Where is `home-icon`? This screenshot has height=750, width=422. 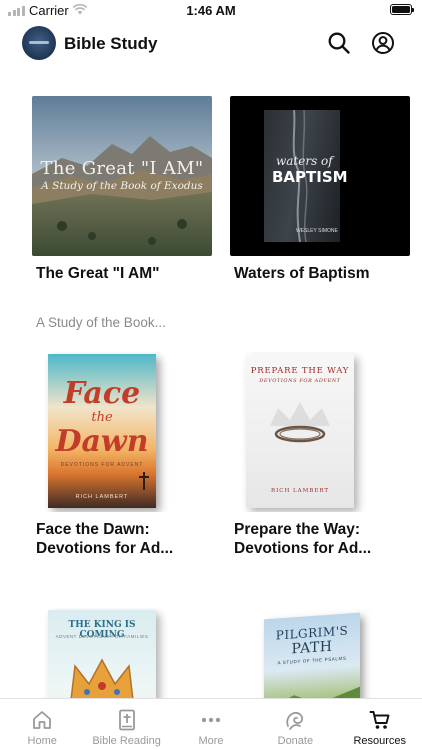
home-icon is located at coordinates (42, 720).